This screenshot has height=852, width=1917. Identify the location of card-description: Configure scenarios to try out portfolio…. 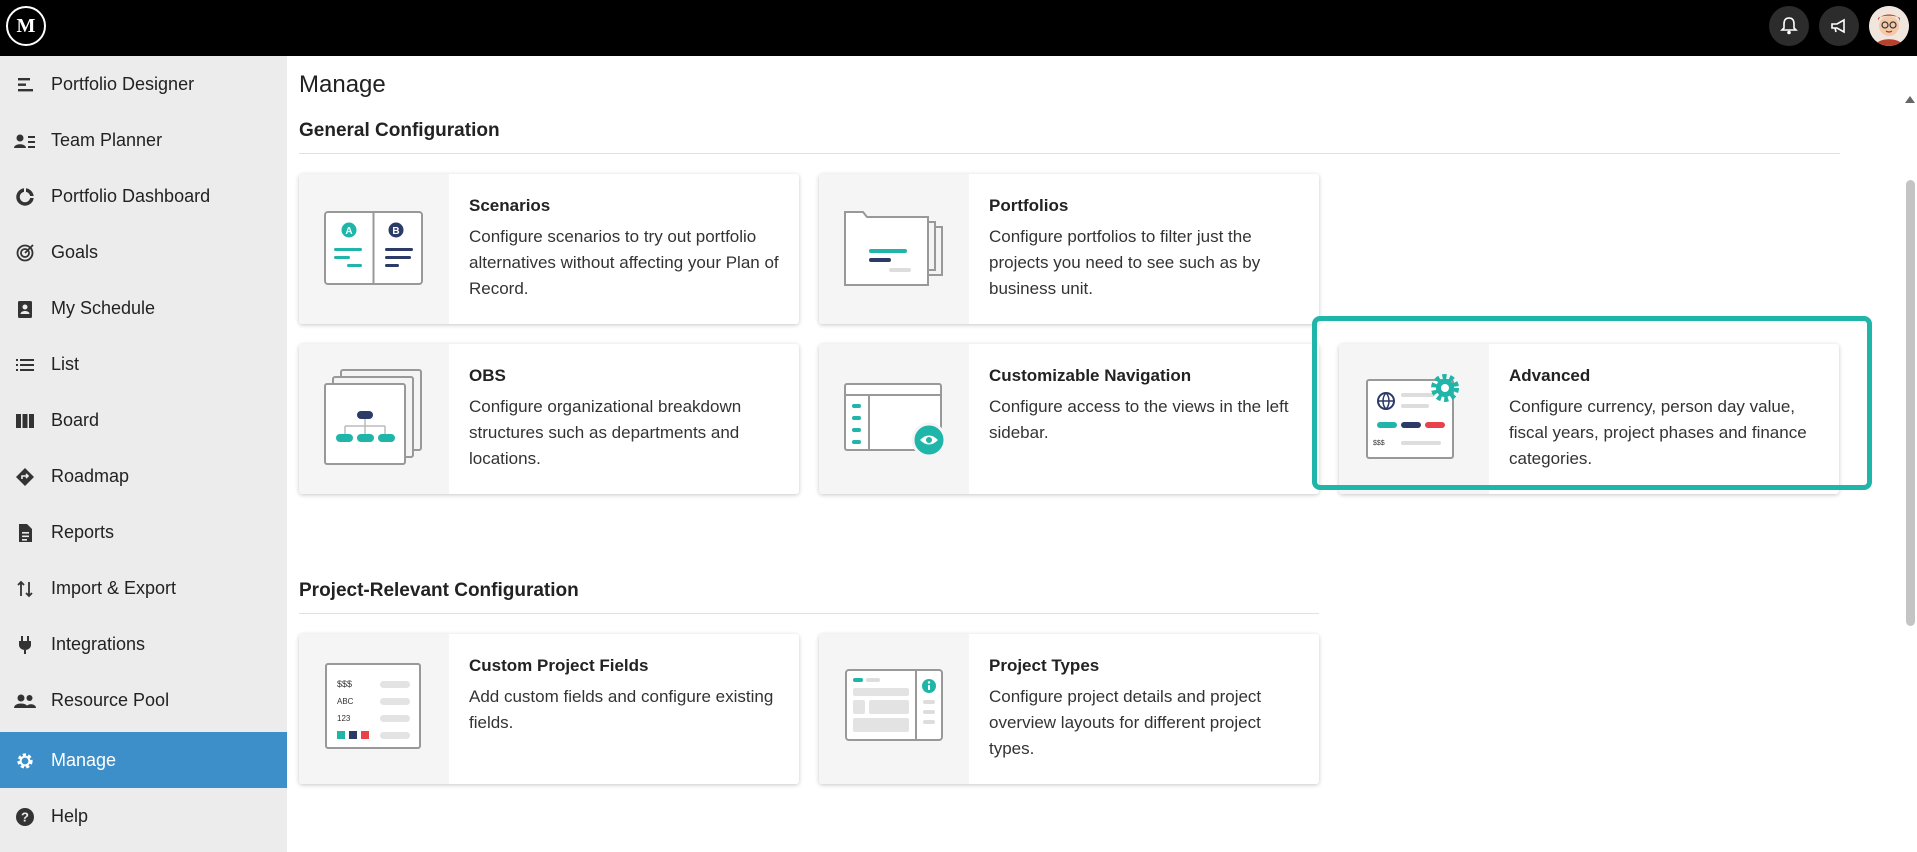
(624, 262).